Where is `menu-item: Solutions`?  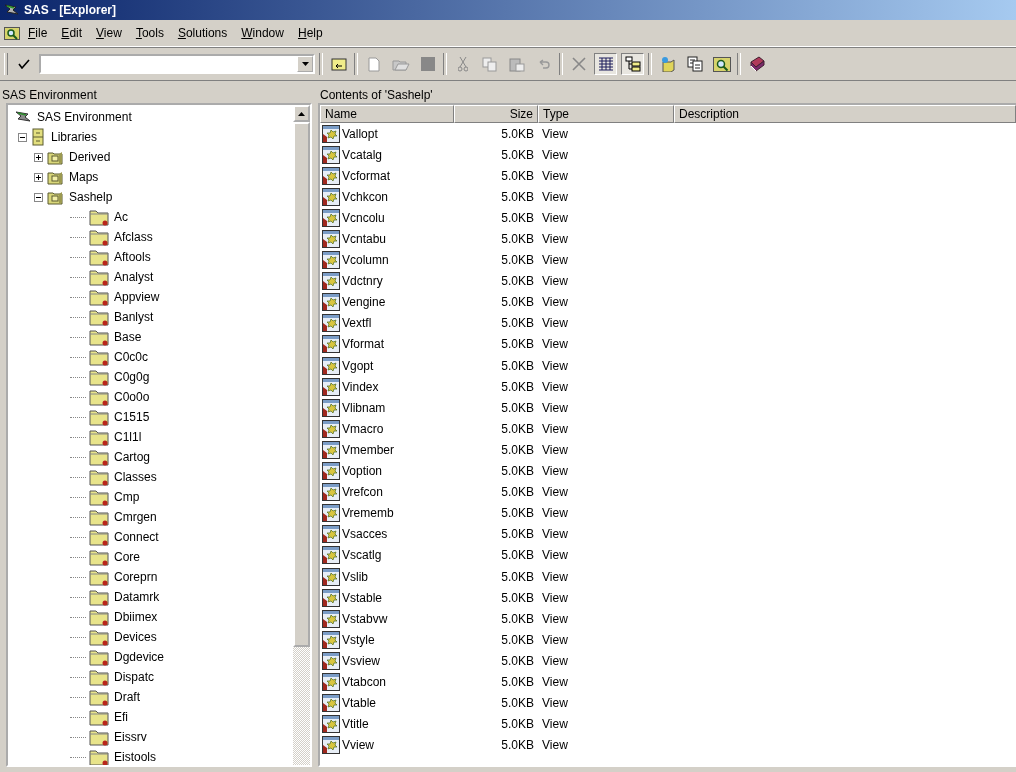 menu-item: Solutions is located at coordinates (202, 33).